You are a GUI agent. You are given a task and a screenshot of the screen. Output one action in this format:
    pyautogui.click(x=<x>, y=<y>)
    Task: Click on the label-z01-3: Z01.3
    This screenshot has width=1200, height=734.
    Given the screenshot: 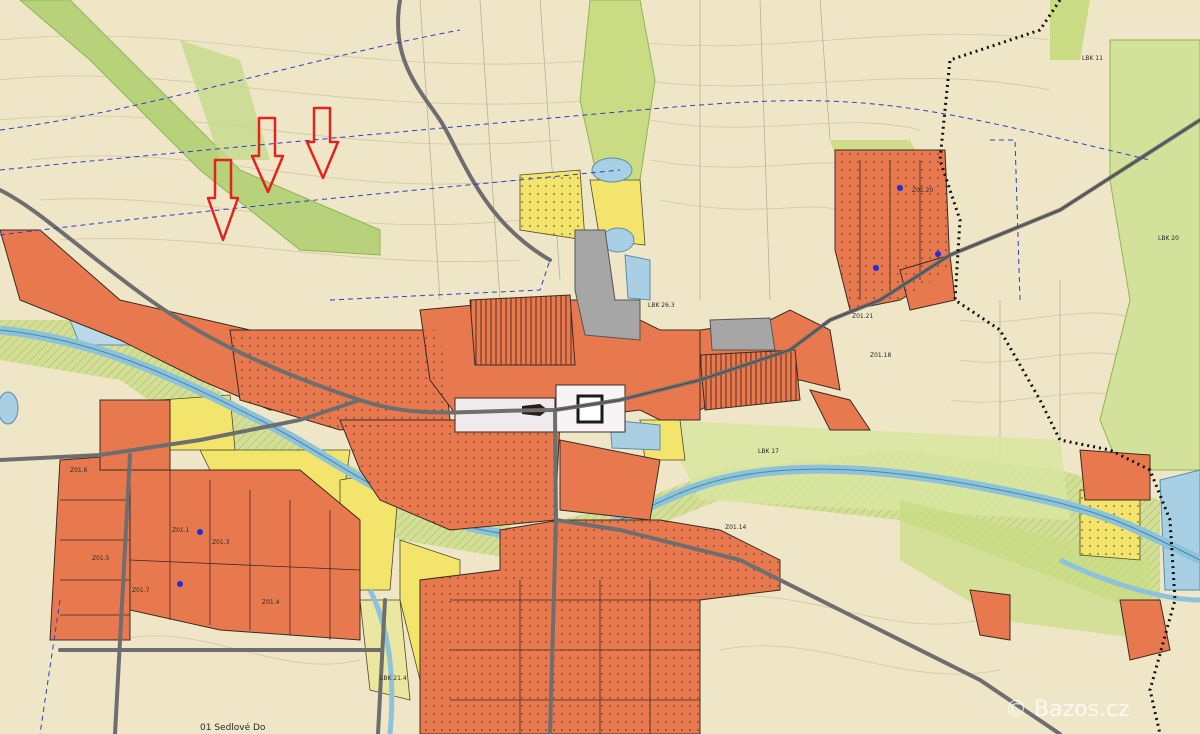 What is the action you would take?
    pyautogui.click(x=221, y=542)
    